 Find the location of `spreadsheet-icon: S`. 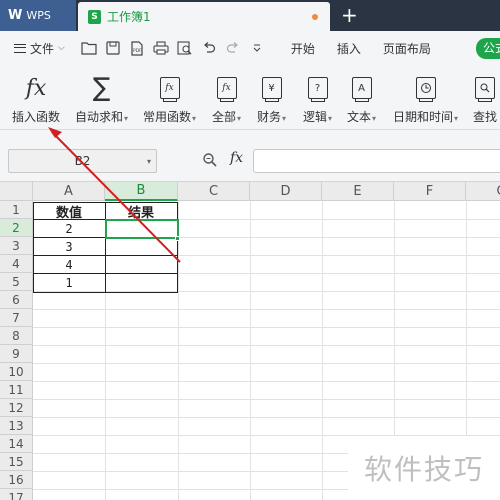

spreadsheet-icon: S is located at coordinates (94, 16).